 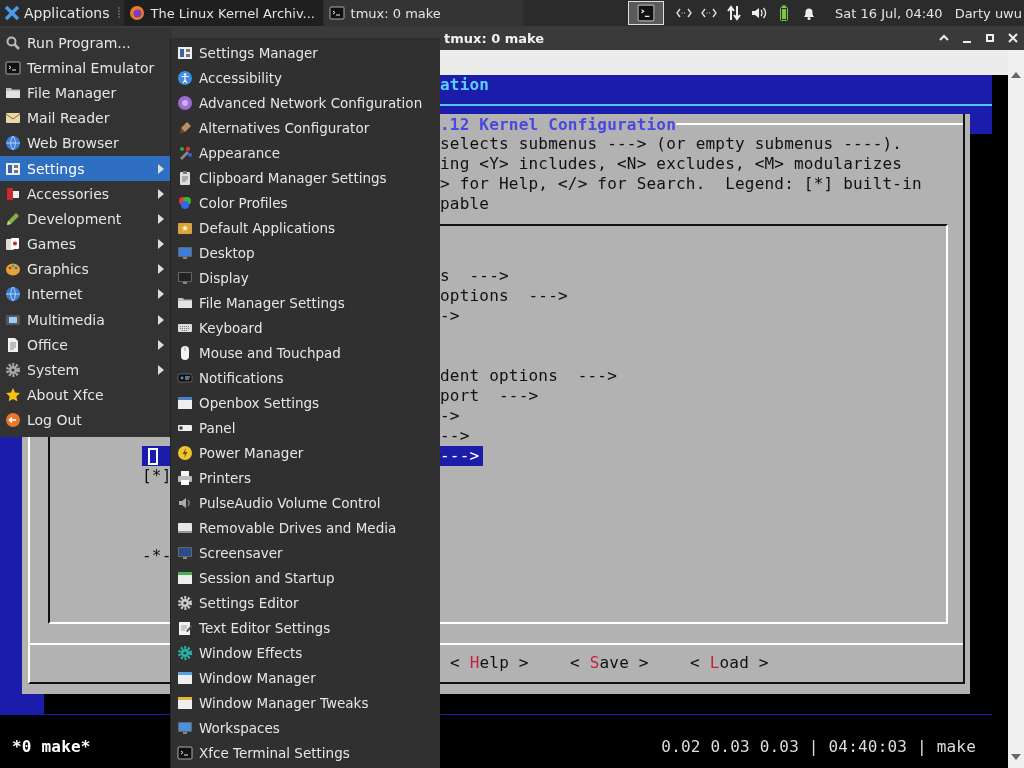 I want to click on menu-item: Mail Reader, so click(x=86, y=118).